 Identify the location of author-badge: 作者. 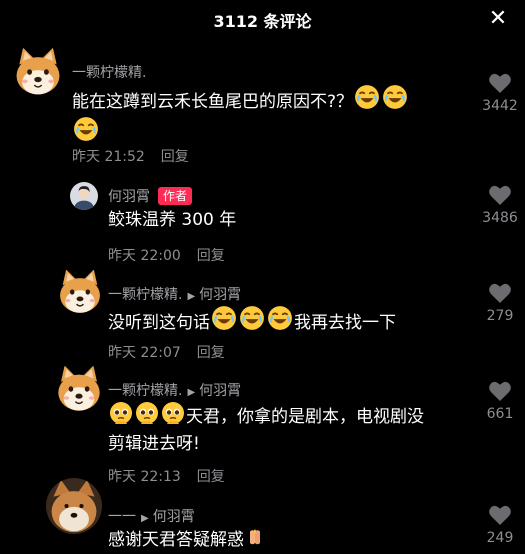
(175, 196).